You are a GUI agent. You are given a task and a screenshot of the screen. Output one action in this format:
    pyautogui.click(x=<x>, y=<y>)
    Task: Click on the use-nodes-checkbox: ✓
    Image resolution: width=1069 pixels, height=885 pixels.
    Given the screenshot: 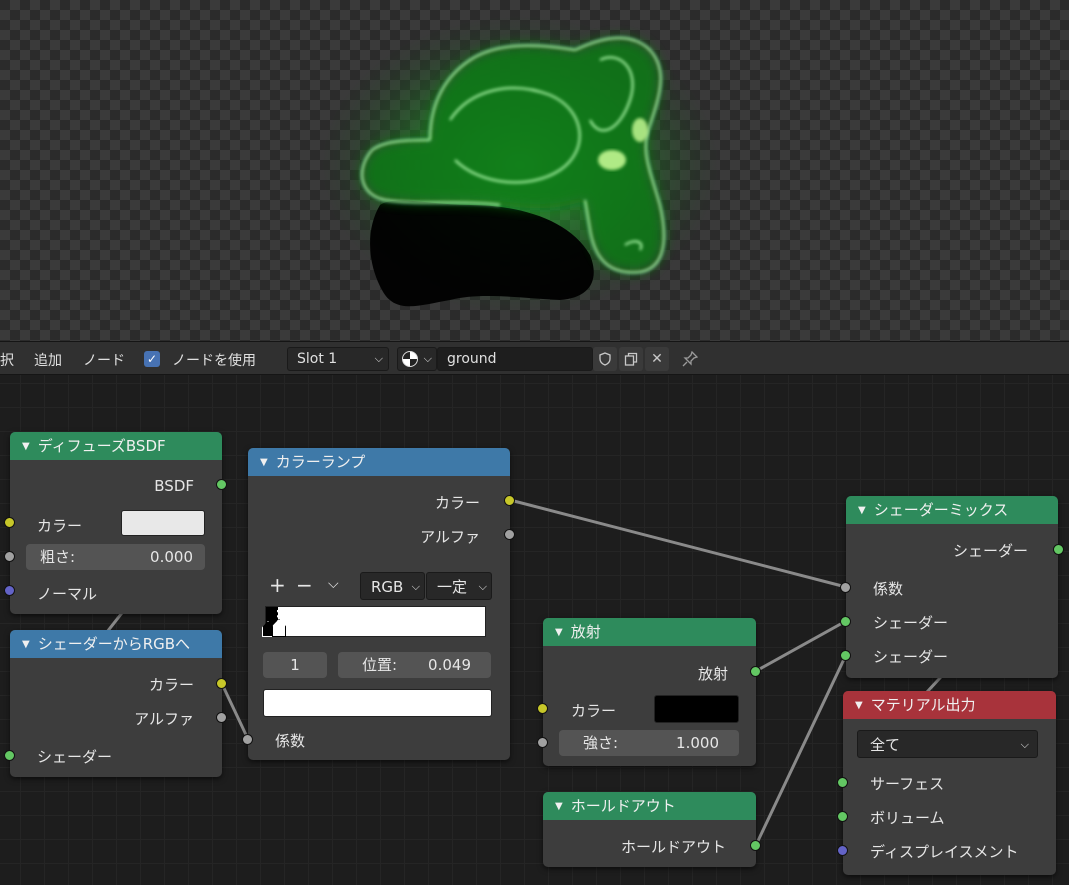 What is the action you would take?
    pyautogui.click(x=152, y=359)
    